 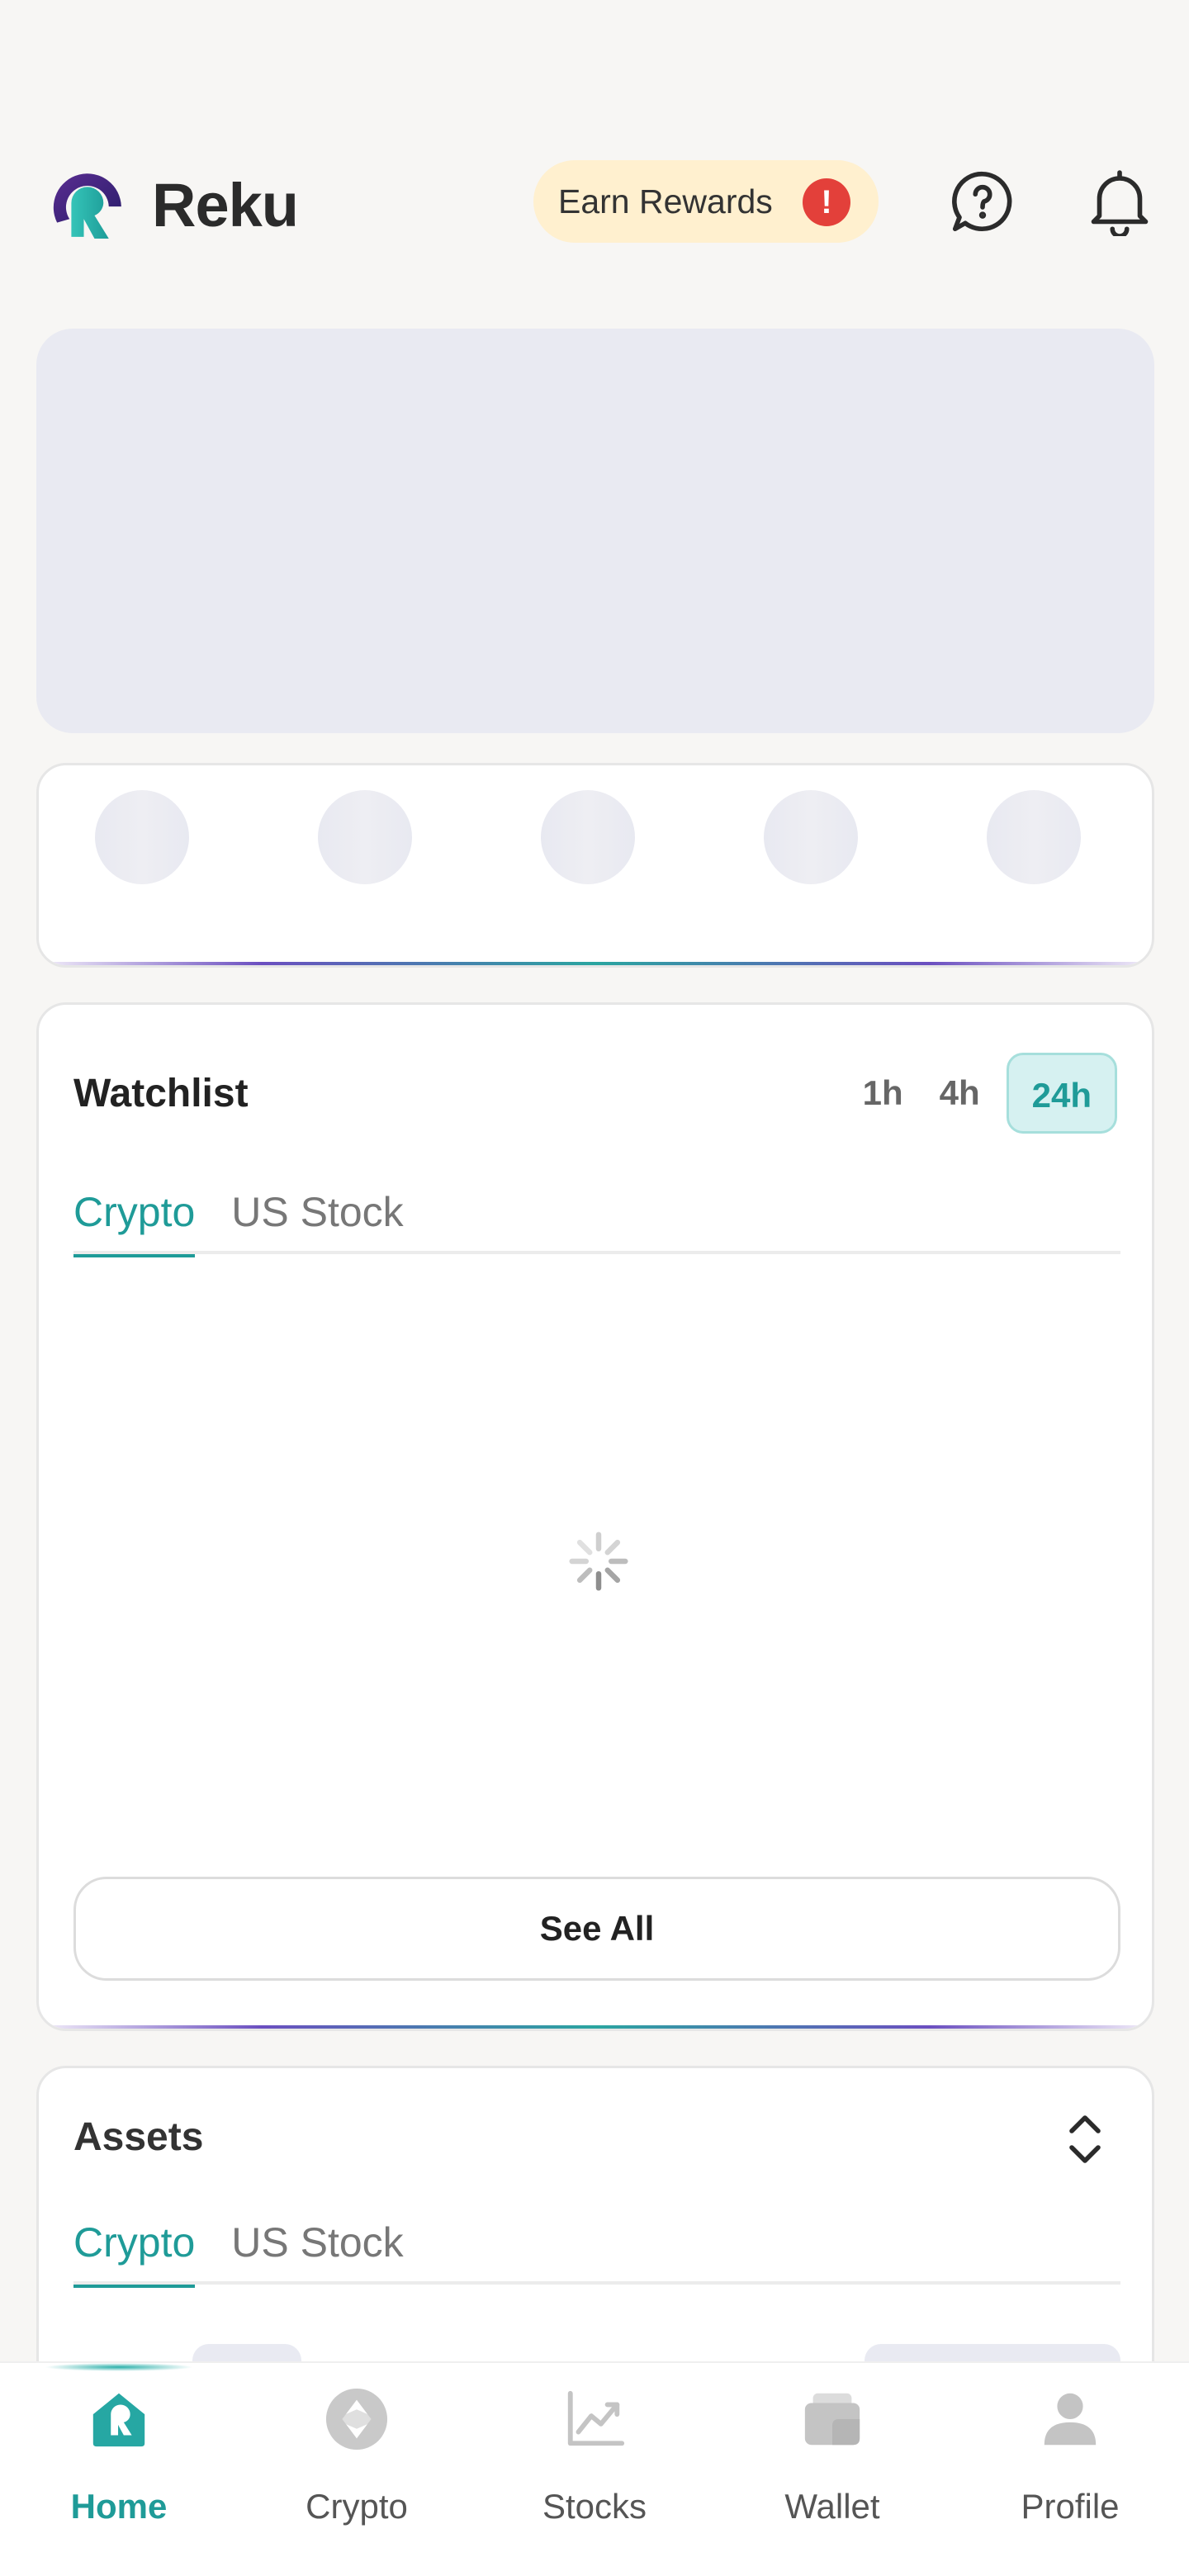 I want to click on profile-icon, so click(x=1070, y=2419).